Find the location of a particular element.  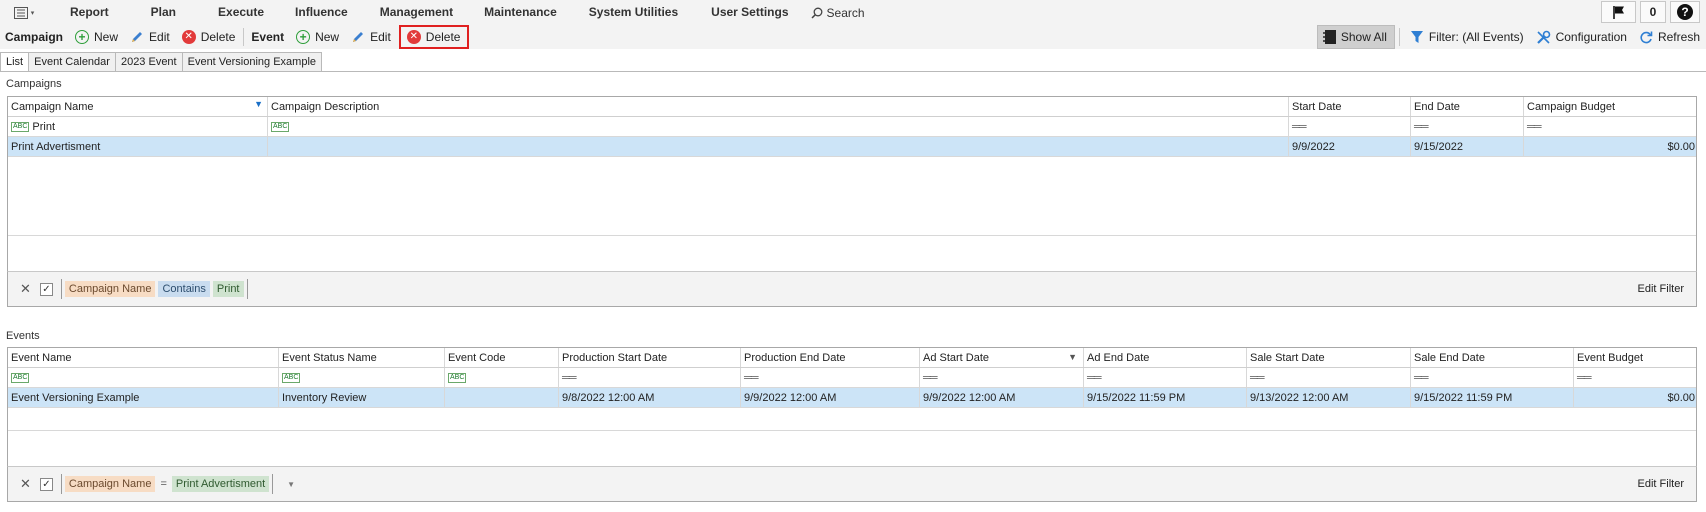

filter-history-dropdown-icon: ▼ is located at coordinates (291, 484).